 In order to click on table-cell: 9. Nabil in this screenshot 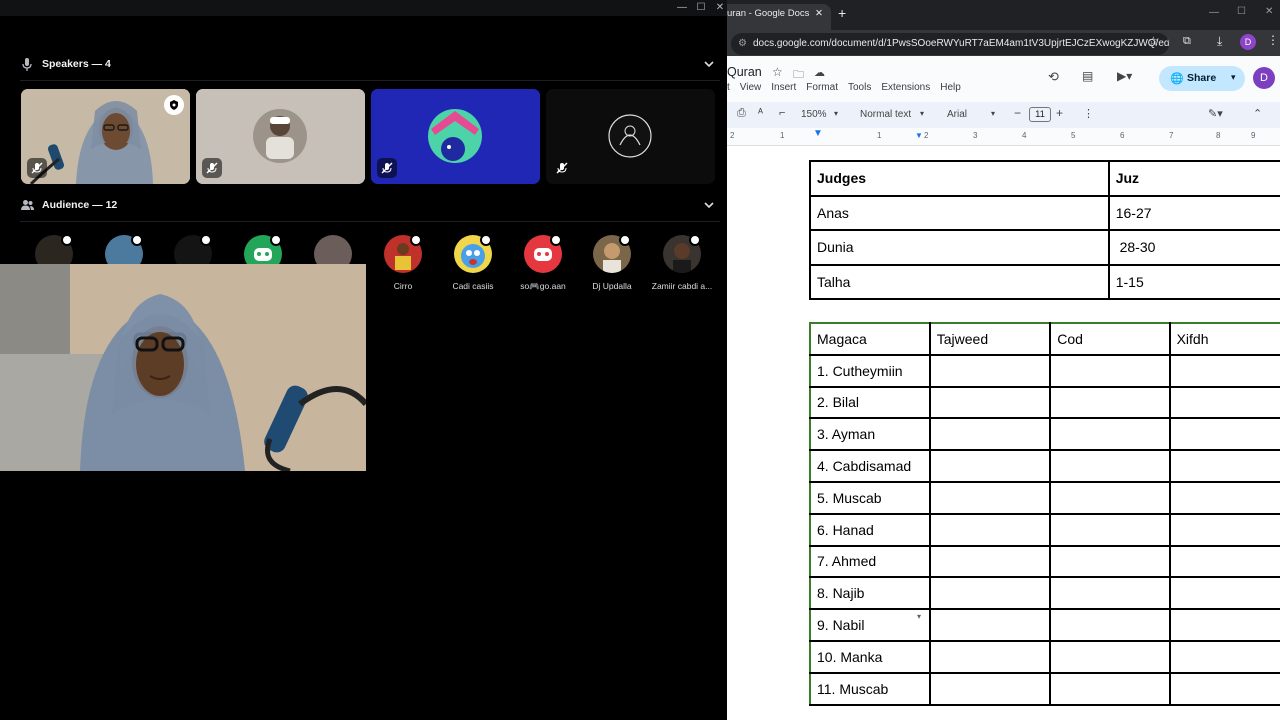, I will do `click(870, 625)`.